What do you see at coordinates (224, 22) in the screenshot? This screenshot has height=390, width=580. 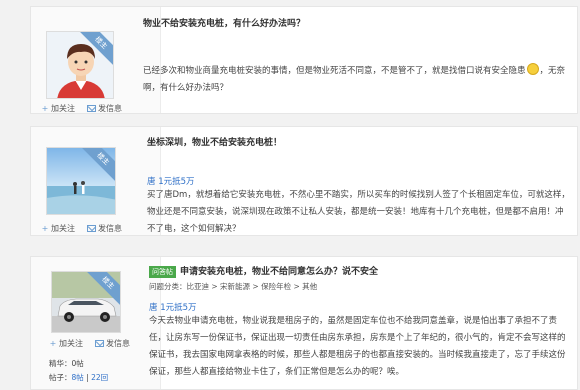 I see `post-title: 物业不给安装充电桩，有什么好办法吗？` at bounding box center [224, 22].